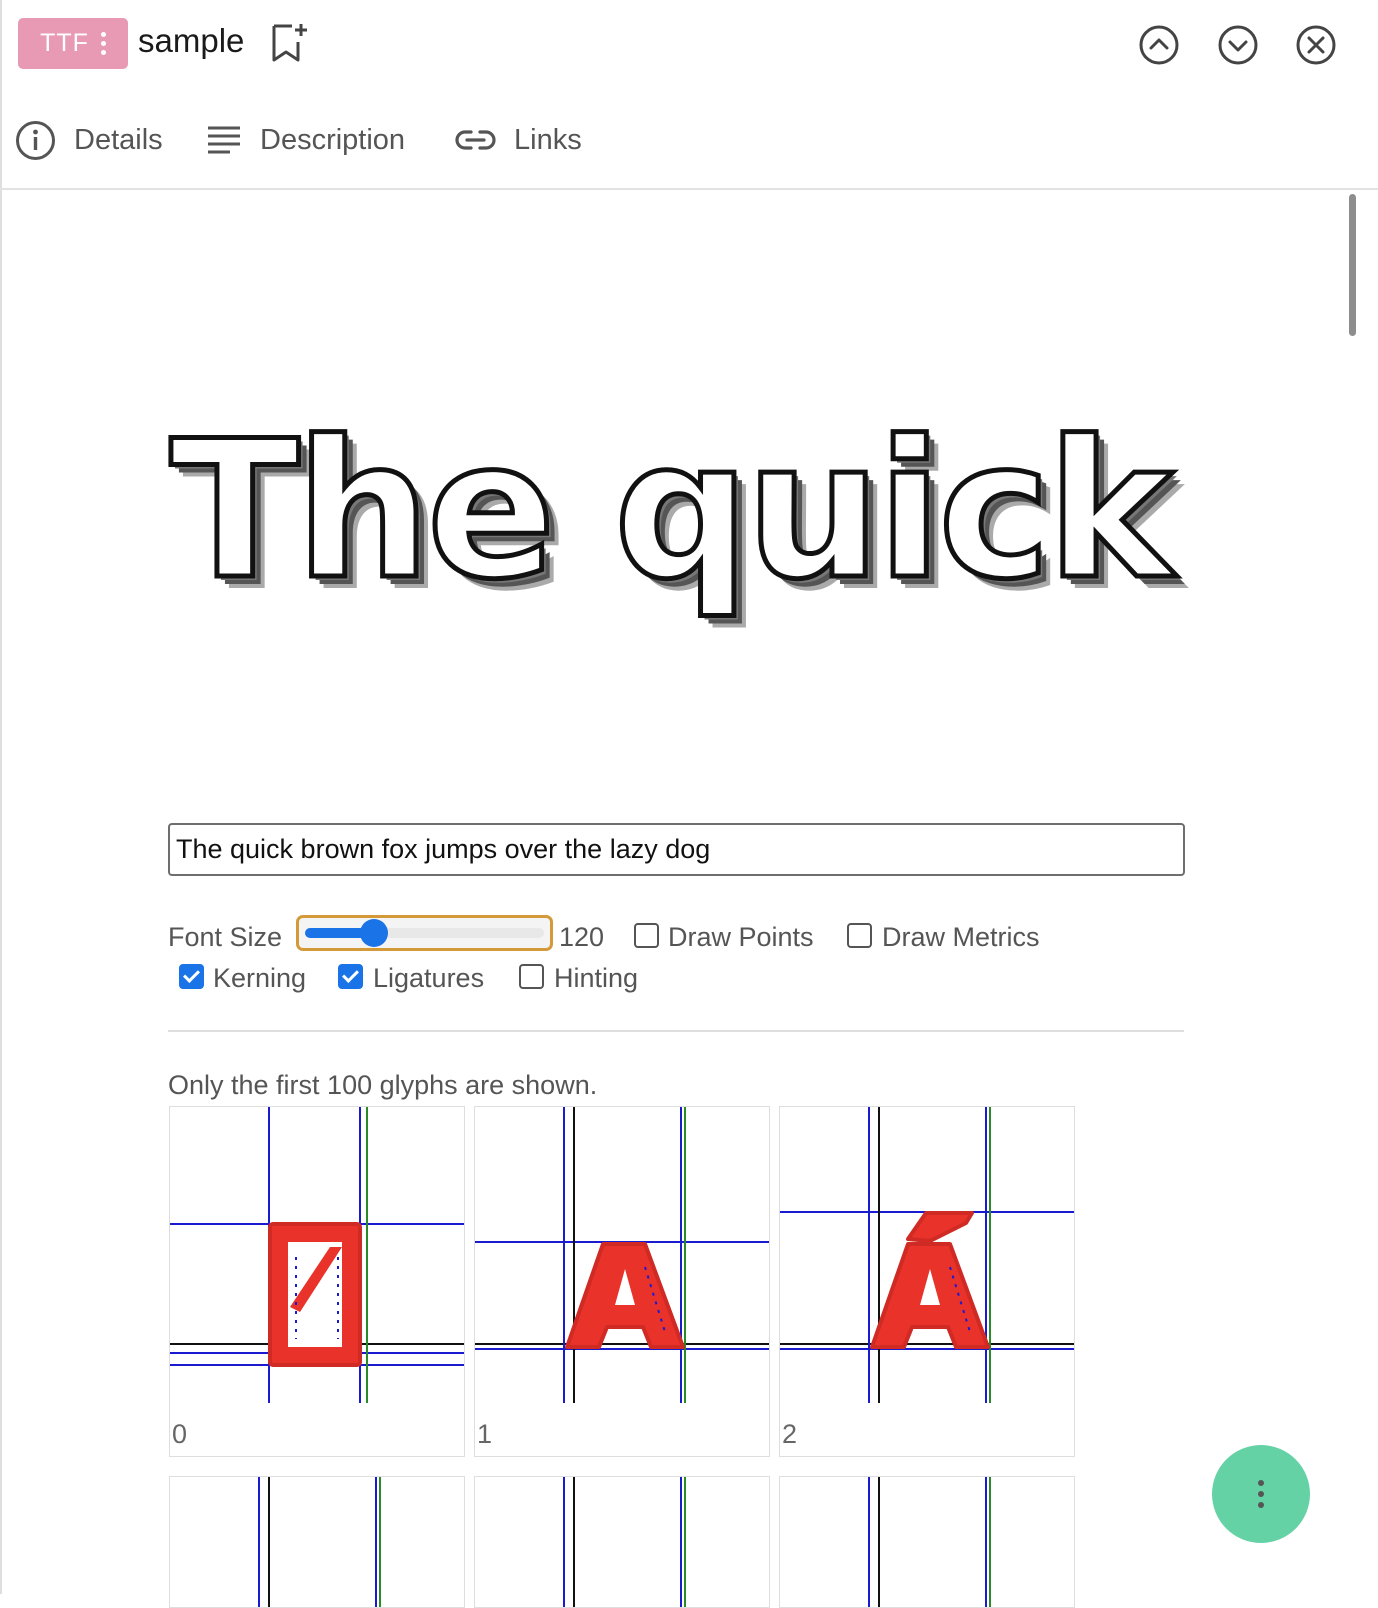  What do you see at coordinates (1352, 265) in the screenshot?
I see `scrollbar-thumb` at bounding box center [1352, 265].